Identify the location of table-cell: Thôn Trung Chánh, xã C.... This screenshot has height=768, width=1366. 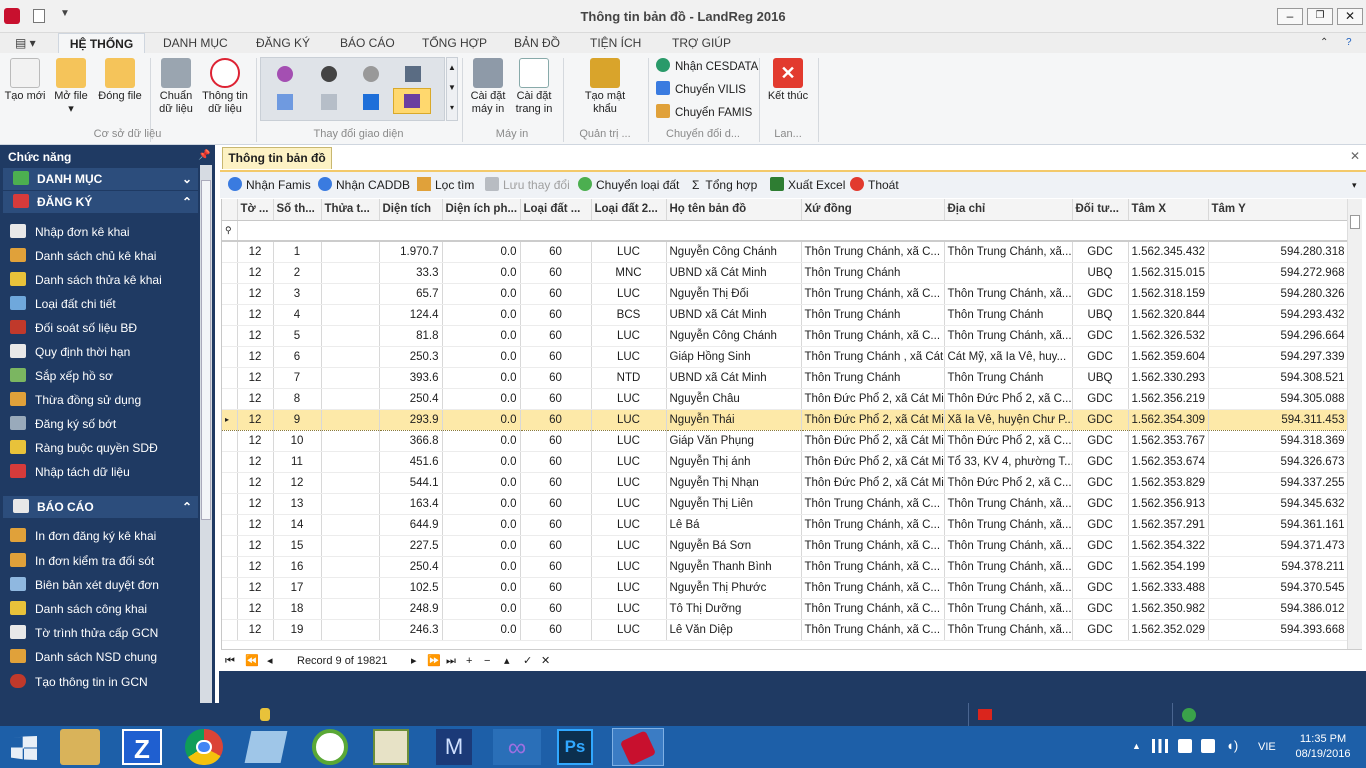
(873, 525).